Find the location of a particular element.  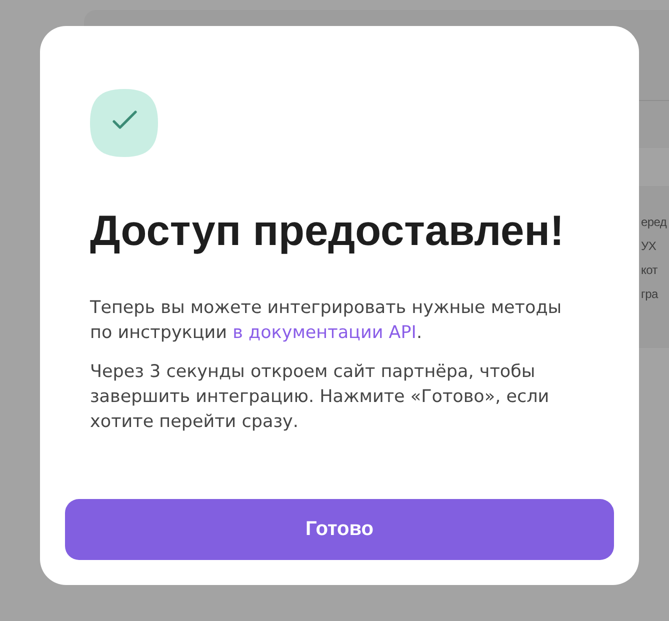

check-icon is located at coordinates (124, 123).